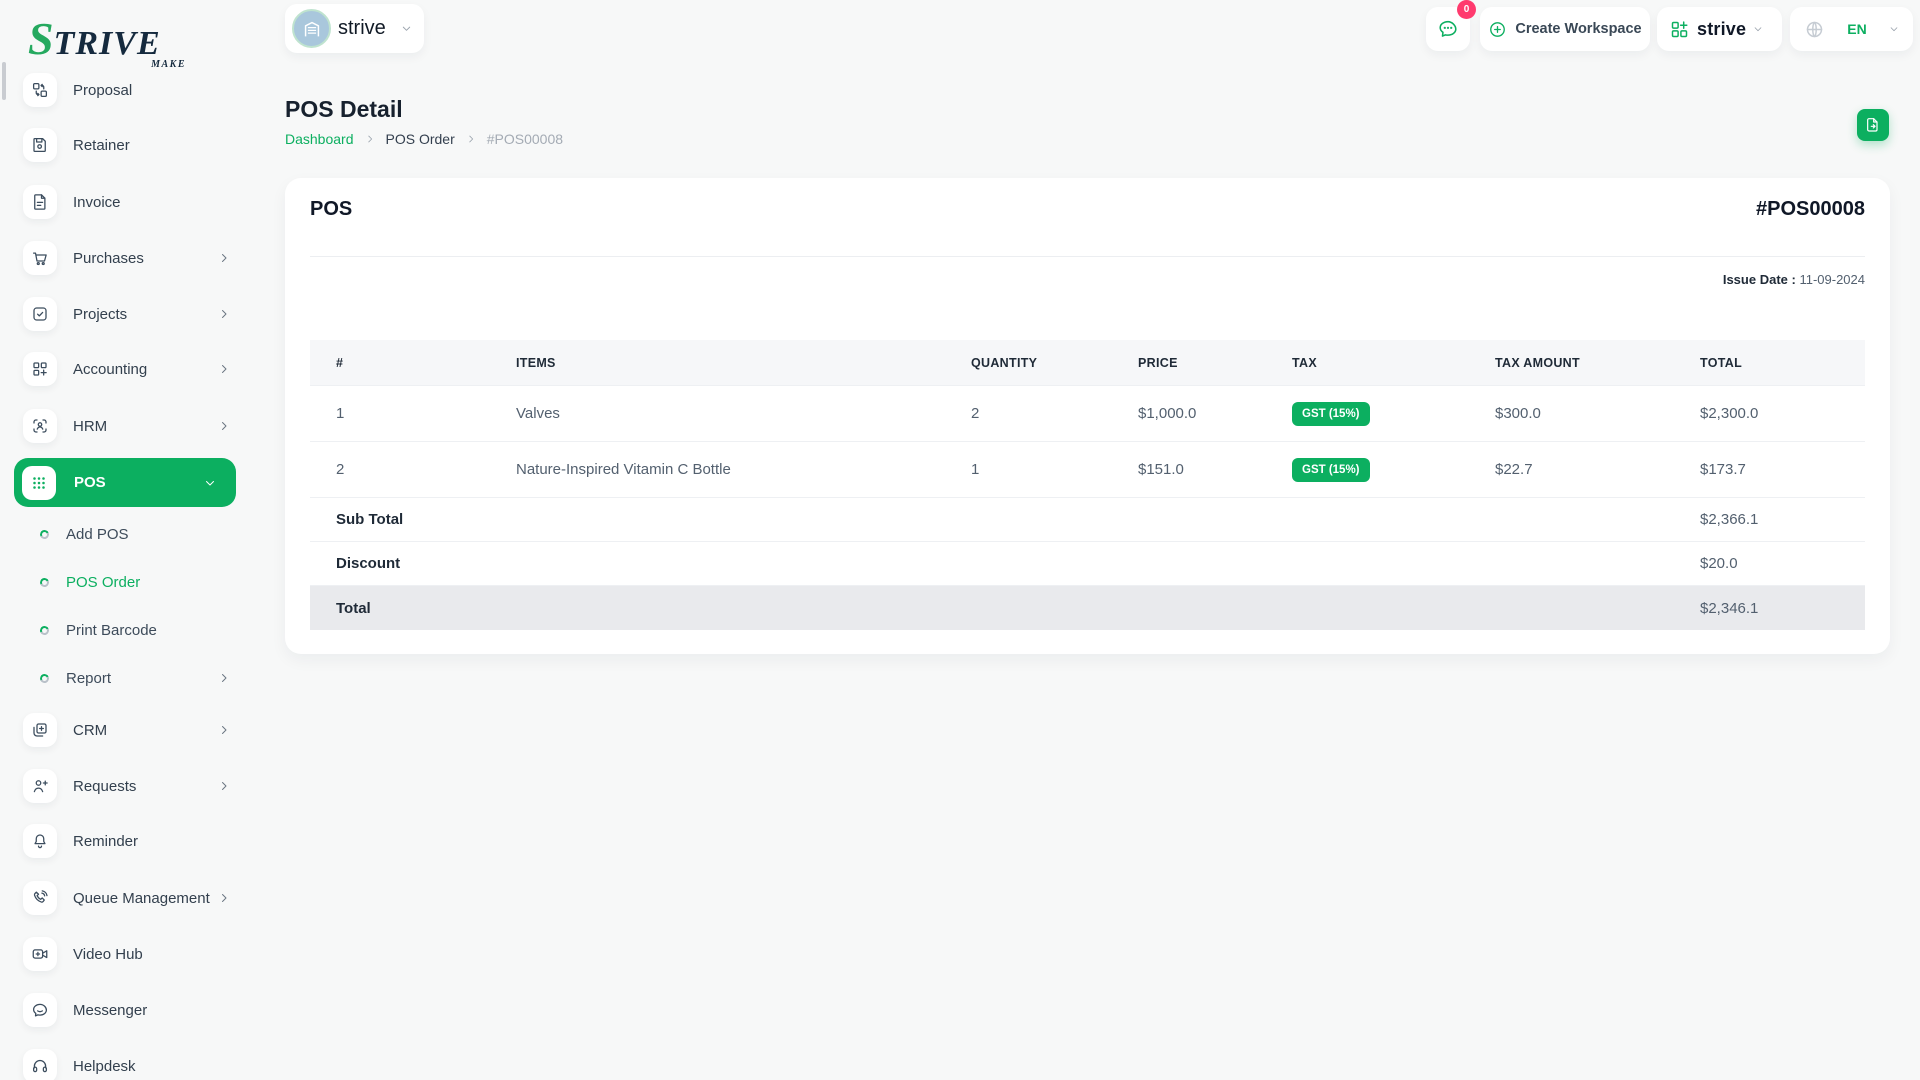  I want to click on sidebar-item-requests: Requests, so click(125, 786).